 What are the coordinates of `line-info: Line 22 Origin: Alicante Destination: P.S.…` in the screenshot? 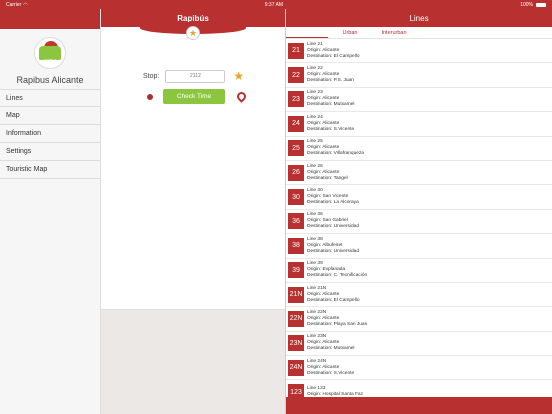 It's located at (330, 75).